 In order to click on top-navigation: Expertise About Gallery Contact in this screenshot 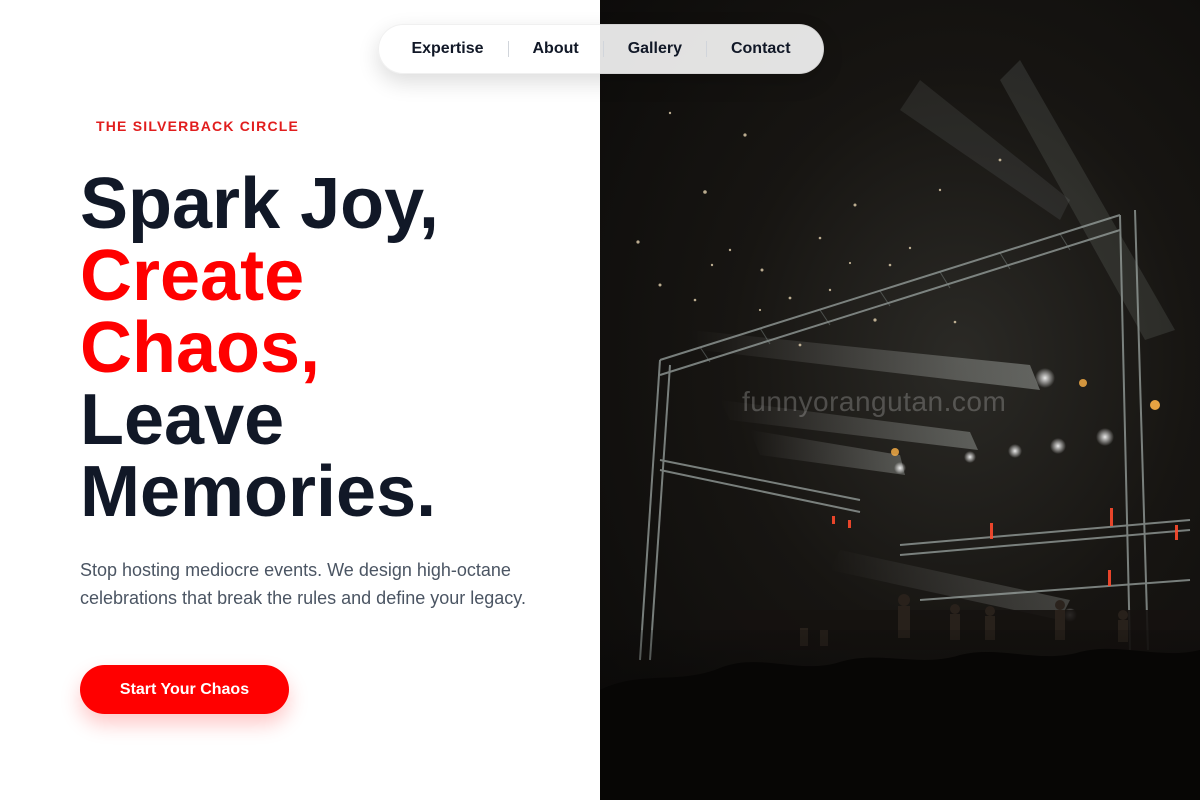, I will do `click(601, 49)`.